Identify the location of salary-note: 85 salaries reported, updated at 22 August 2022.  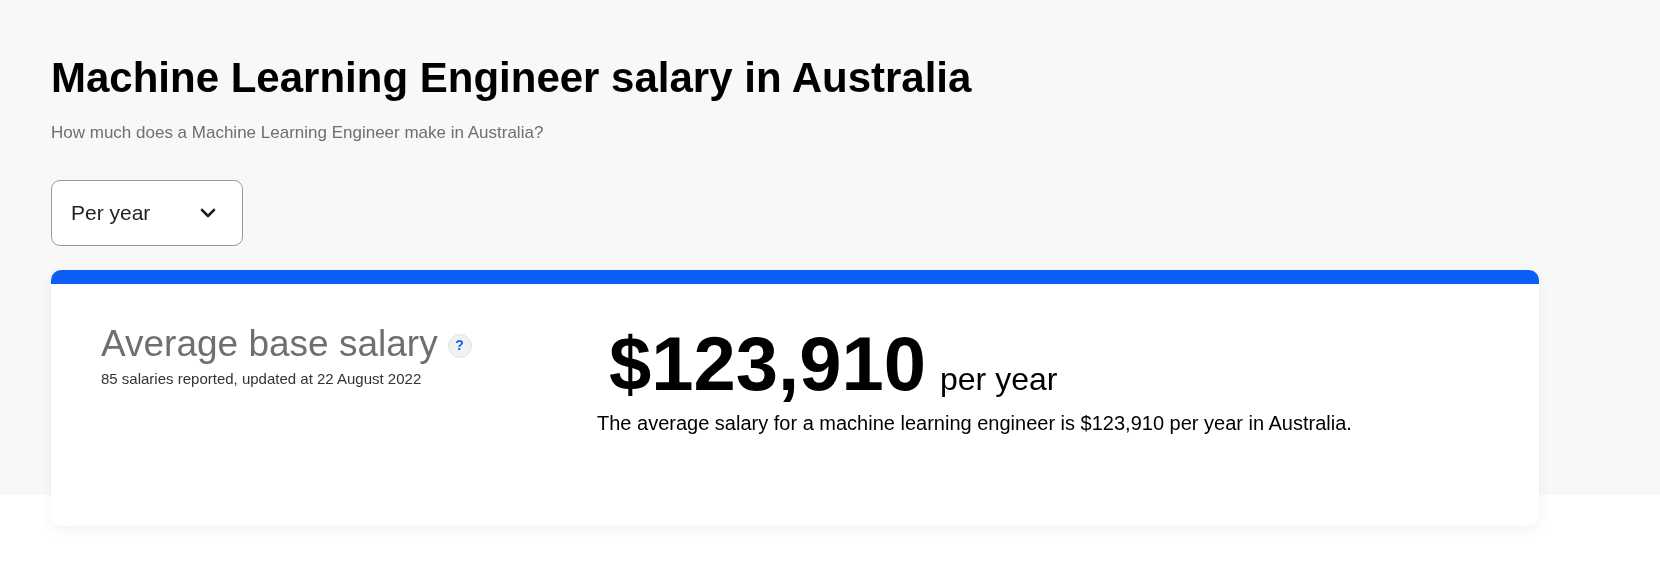
(261, 378).